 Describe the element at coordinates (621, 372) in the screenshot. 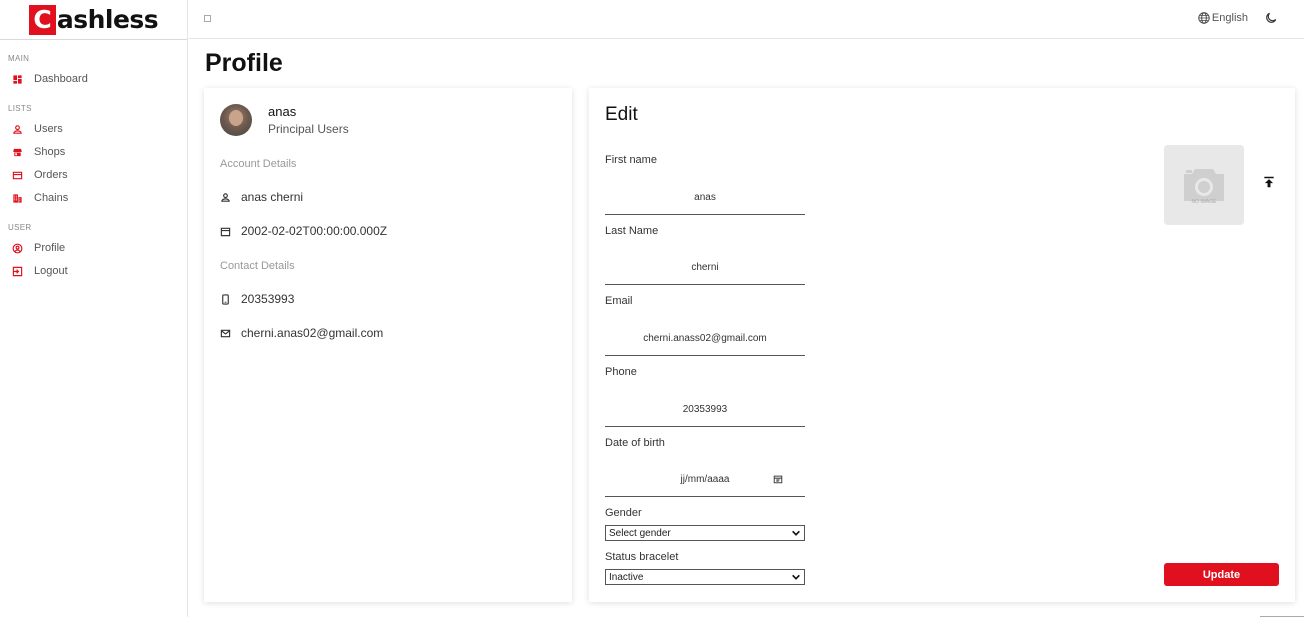

I see `phone-label: Phone` at that location.